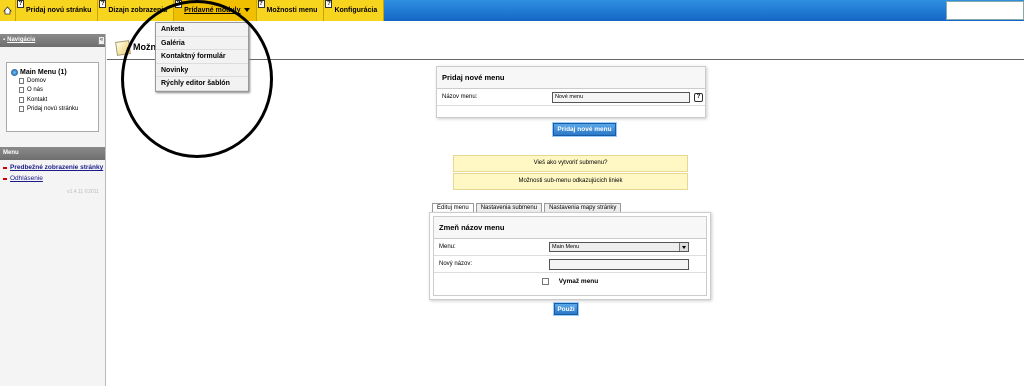 The height and width of the screenshot is (386, 1024). What do you see at coordinates (52, 153) in the screenshot?
I see `sidebar-menu-header: Menu` at bounding box center [52, 153].